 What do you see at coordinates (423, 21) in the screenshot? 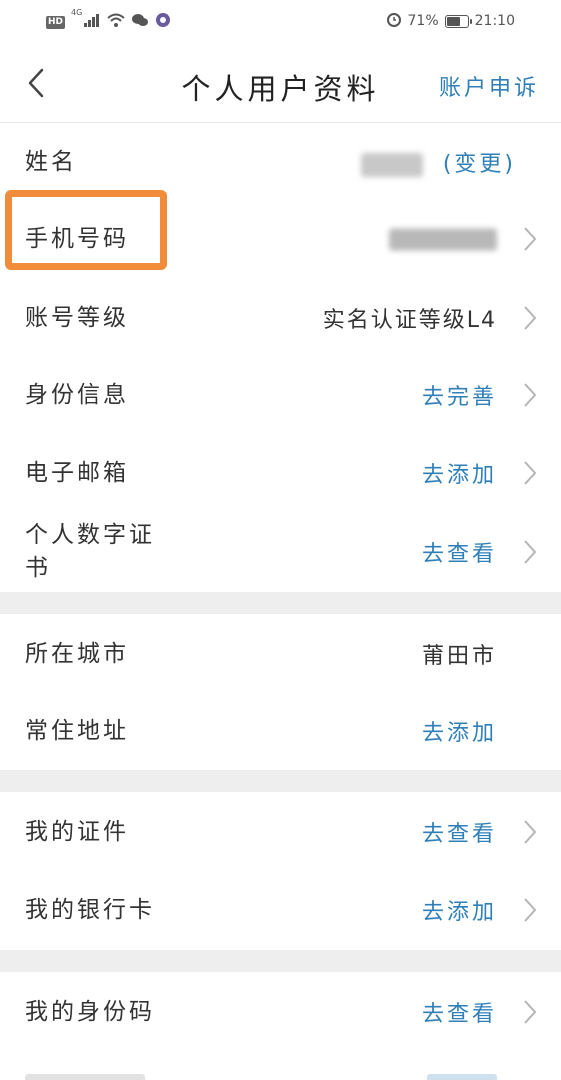
I see `battery-percent: 71%` at bounding box center [423, 21].